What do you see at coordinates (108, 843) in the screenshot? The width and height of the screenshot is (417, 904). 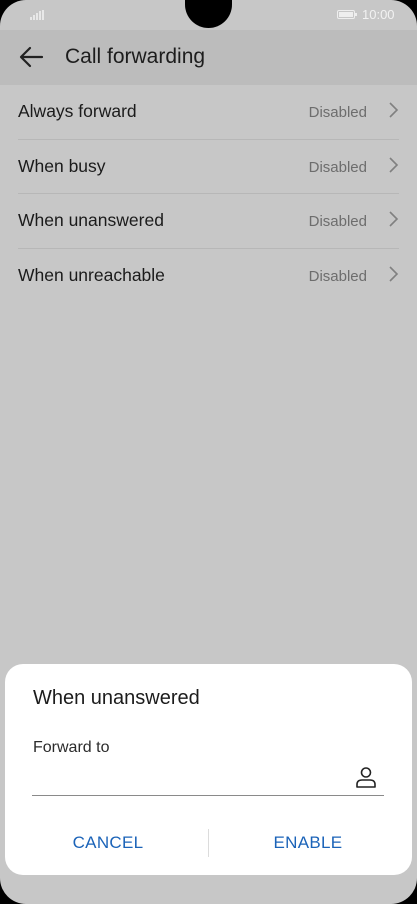 I see `cancel-button: CANCEL` at bounding box center [108, 843].